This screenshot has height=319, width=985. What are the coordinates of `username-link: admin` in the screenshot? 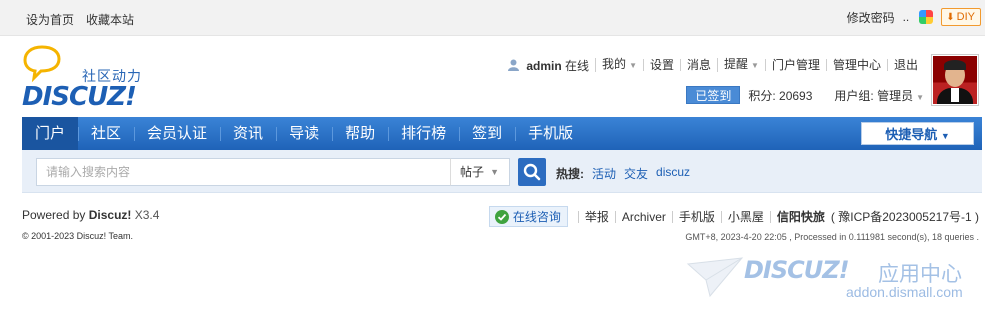 It's located at (543, 66).